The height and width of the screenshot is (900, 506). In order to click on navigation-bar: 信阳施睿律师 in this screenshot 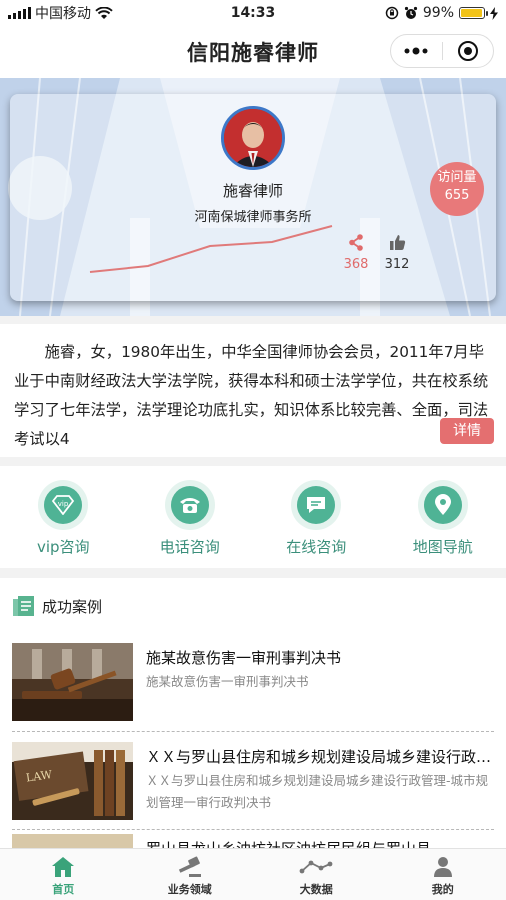, I will do `click(253, 52)`.